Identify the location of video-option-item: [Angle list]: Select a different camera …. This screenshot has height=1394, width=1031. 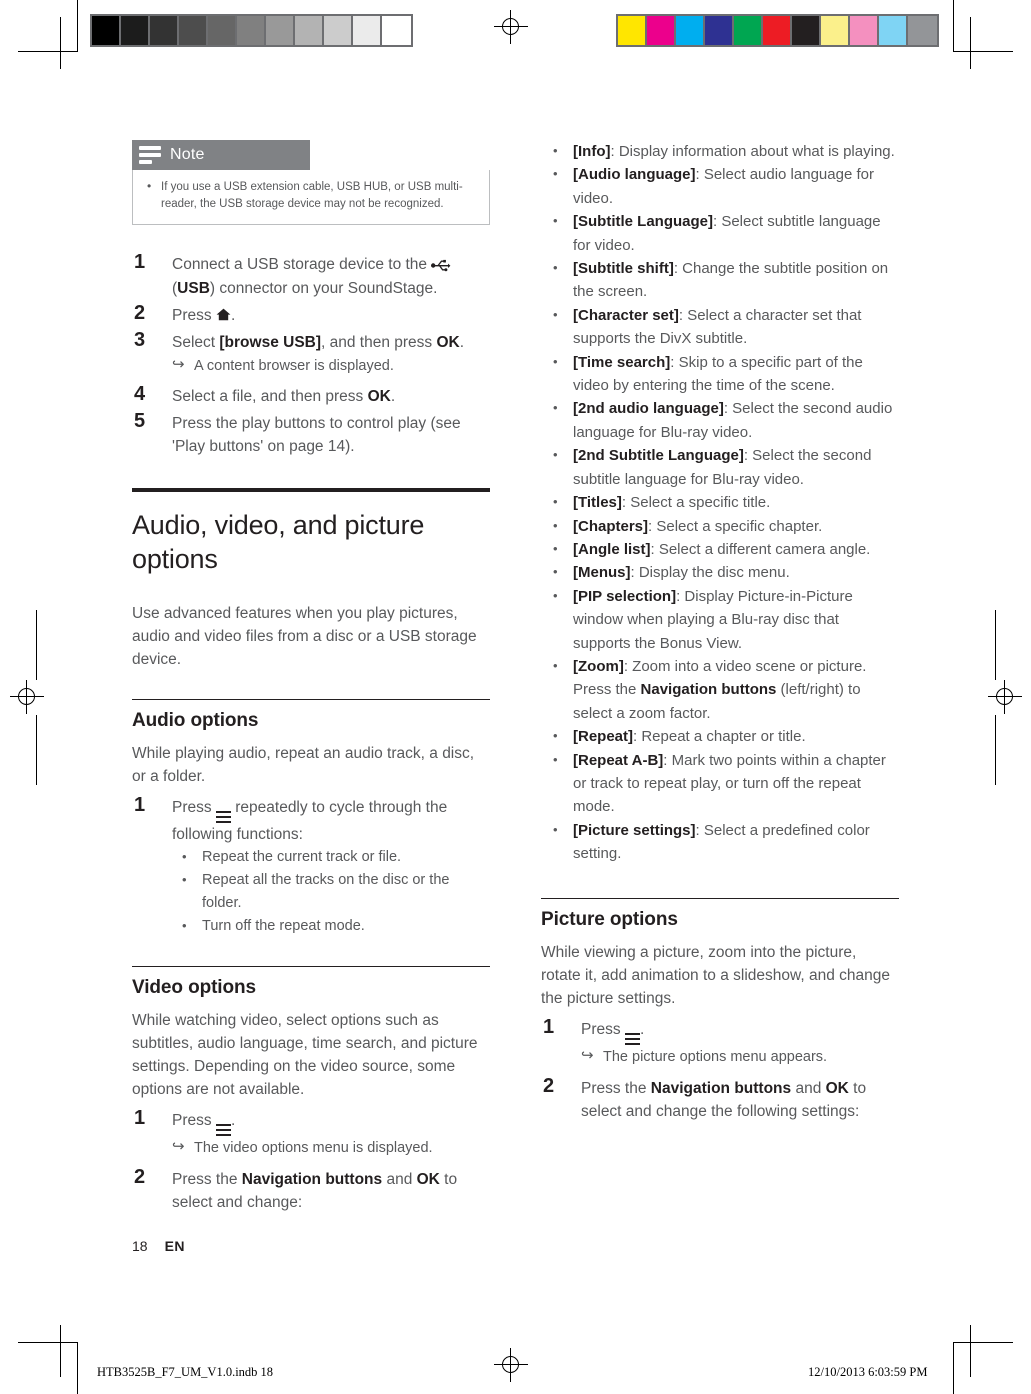
(720, 549).